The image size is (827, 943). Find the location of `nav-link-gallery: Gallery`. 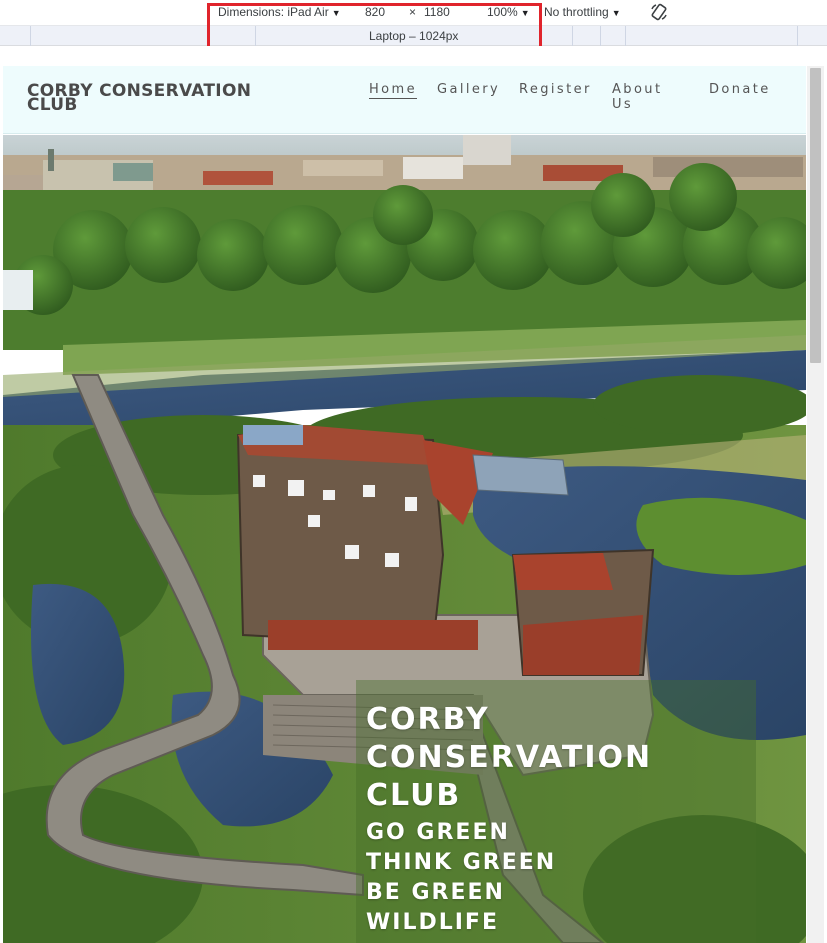

nav-link-gallery: Gallery is located at coordinates (468, 89).